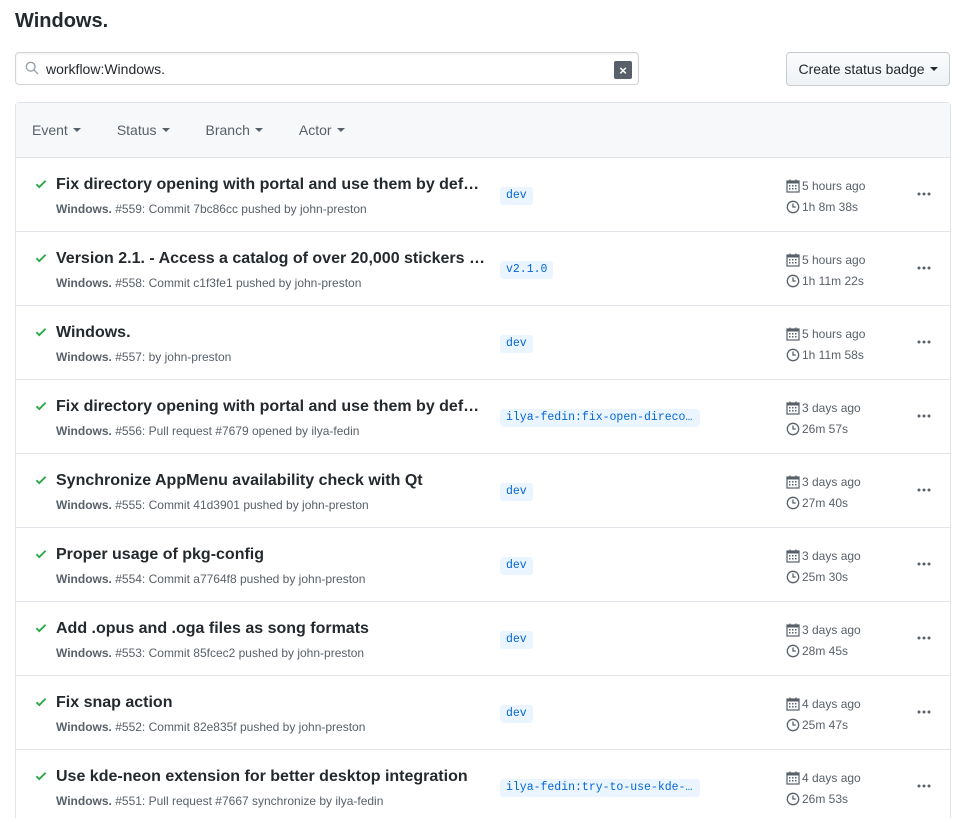  I want to click on run-duration-text: 1h 11m 22s, so click(833, 281).